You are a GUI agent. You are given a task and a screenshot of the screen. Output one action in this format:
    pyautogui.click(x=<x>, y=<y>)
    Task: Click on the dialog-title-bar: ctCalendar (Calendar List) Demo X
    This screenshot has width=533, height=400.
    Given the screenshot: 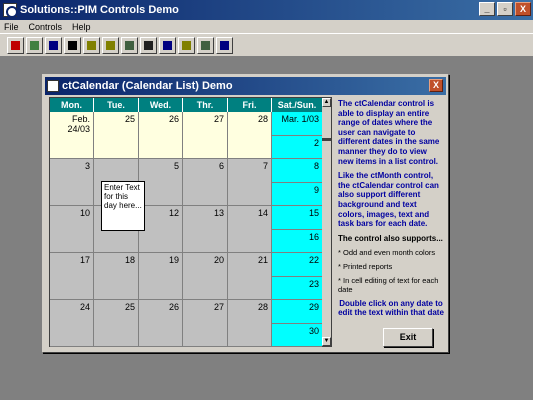 What is the action you would take?
    pyautogui.click(x=245, y=86)
    